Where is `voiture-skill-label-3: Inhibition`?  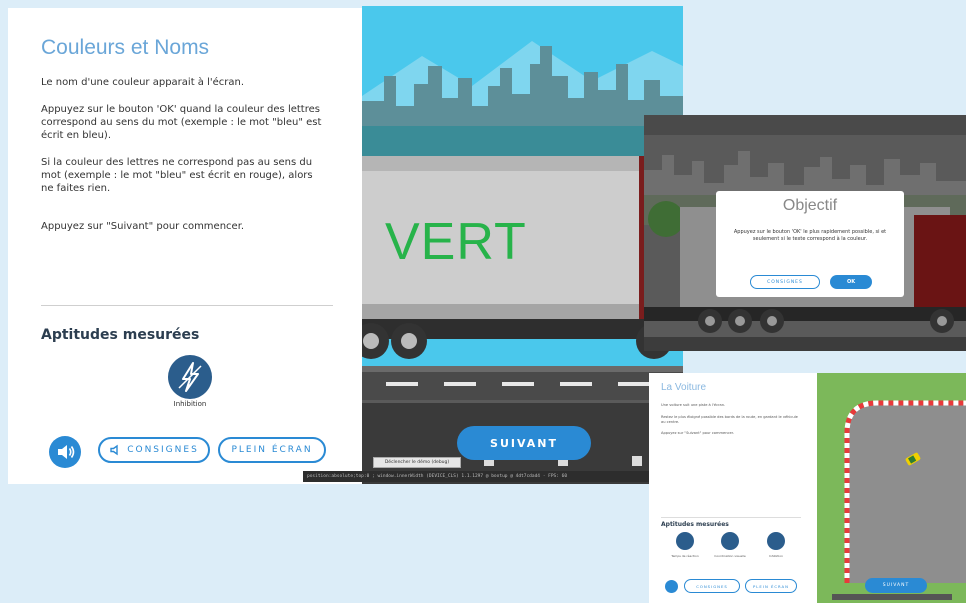 voiture-skill-label-3: Inhibition is located at coordinates (775, 556).